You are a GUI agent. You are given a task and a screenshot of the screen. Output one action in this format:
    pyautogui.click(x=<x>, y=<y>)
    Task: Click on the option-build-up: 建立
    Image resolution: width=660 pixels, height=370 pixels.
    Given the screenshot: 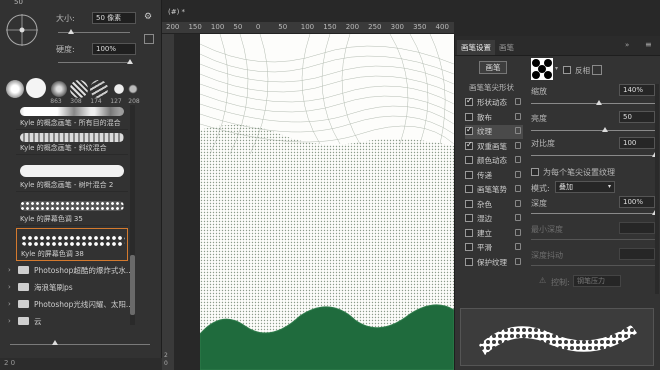 What is the action you would take?
    pyautogui.click(x=494, y=234)
    